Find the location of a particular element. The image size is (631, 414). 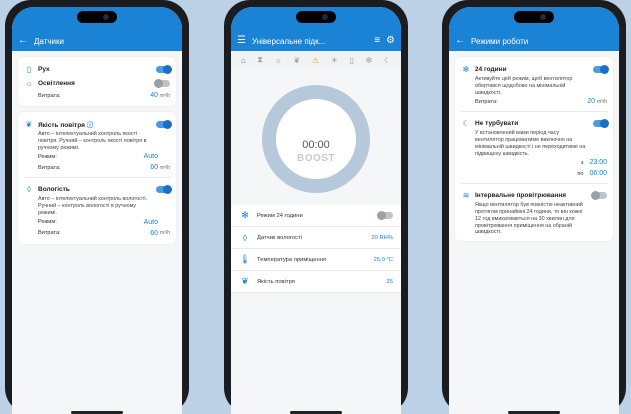

menu-icon: ☰ is located at coordinates (241, 41).